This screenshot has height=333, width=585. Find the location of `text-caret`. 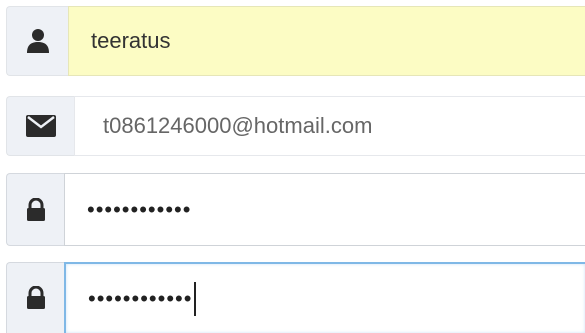

text-caret is located at coordinates (195, 298).